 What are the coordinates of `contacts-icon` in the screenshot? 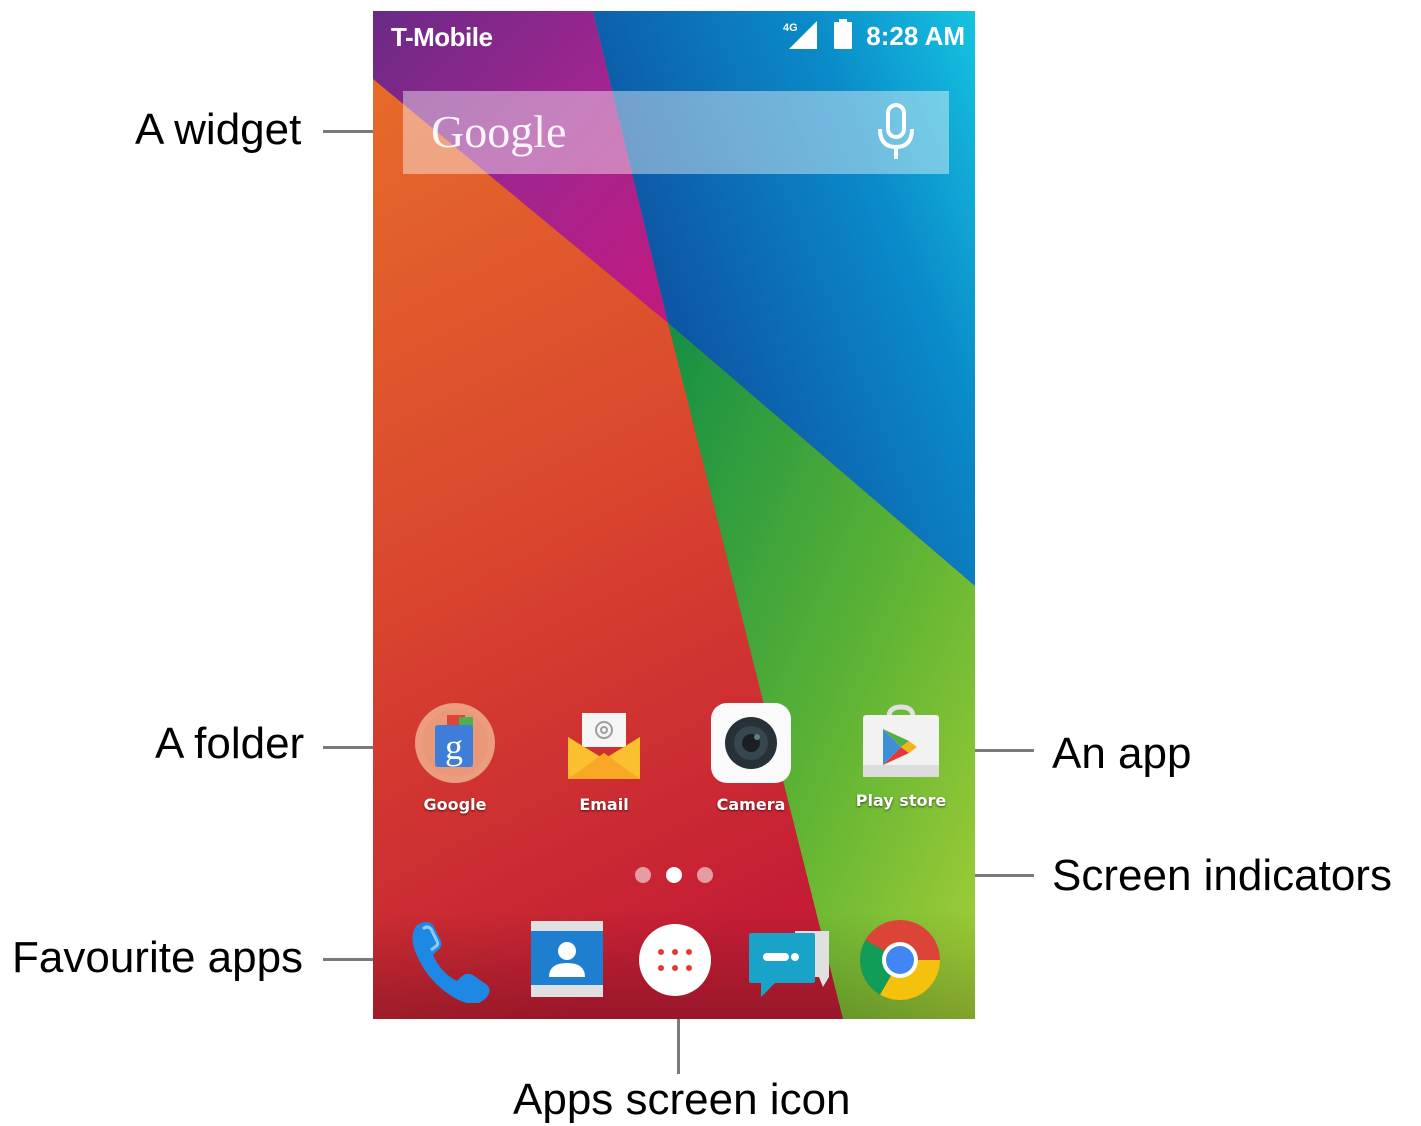 It's located at (566, 960).